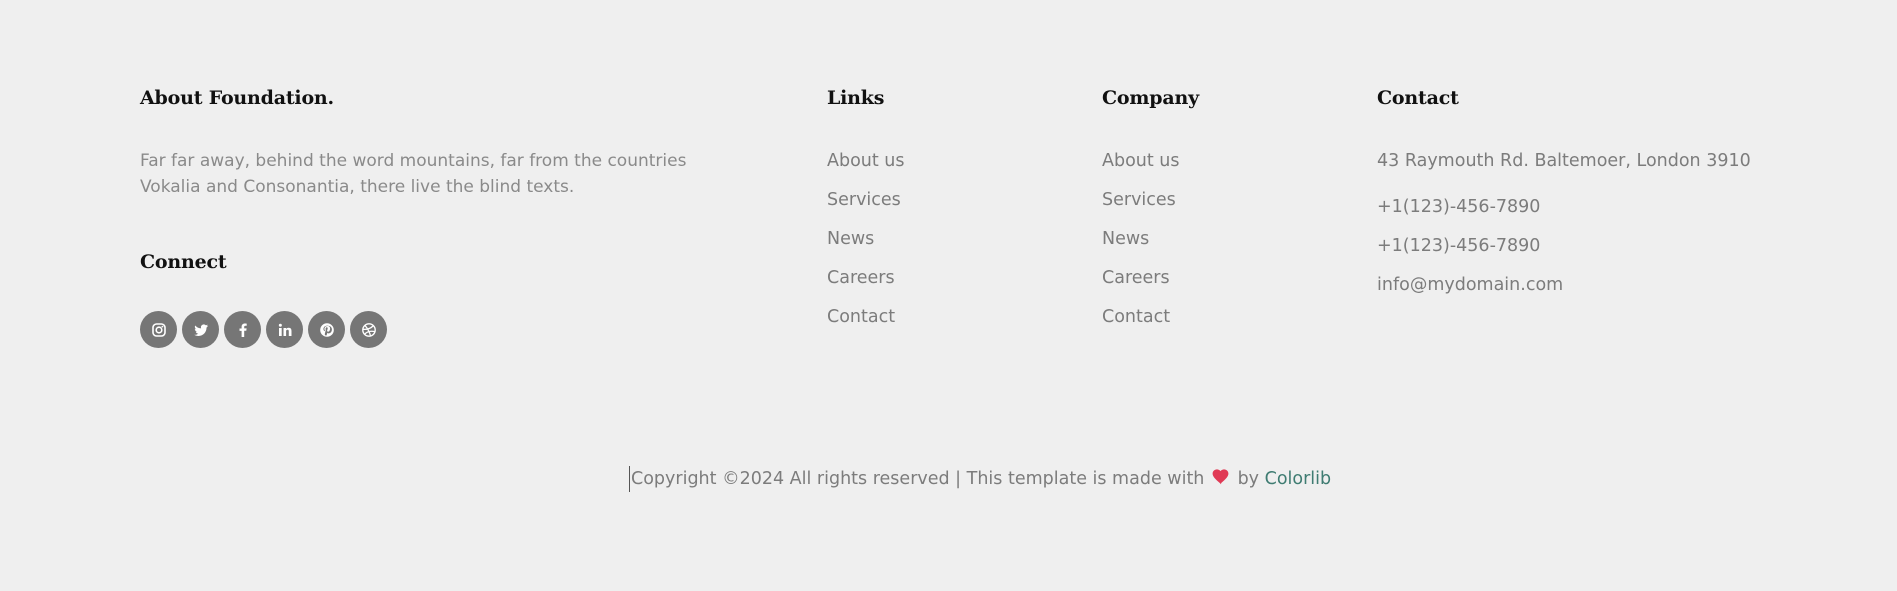 Image resolution: width=1897 pixels, height=591 pixels. I want to click on social-links, so click(263, 329).